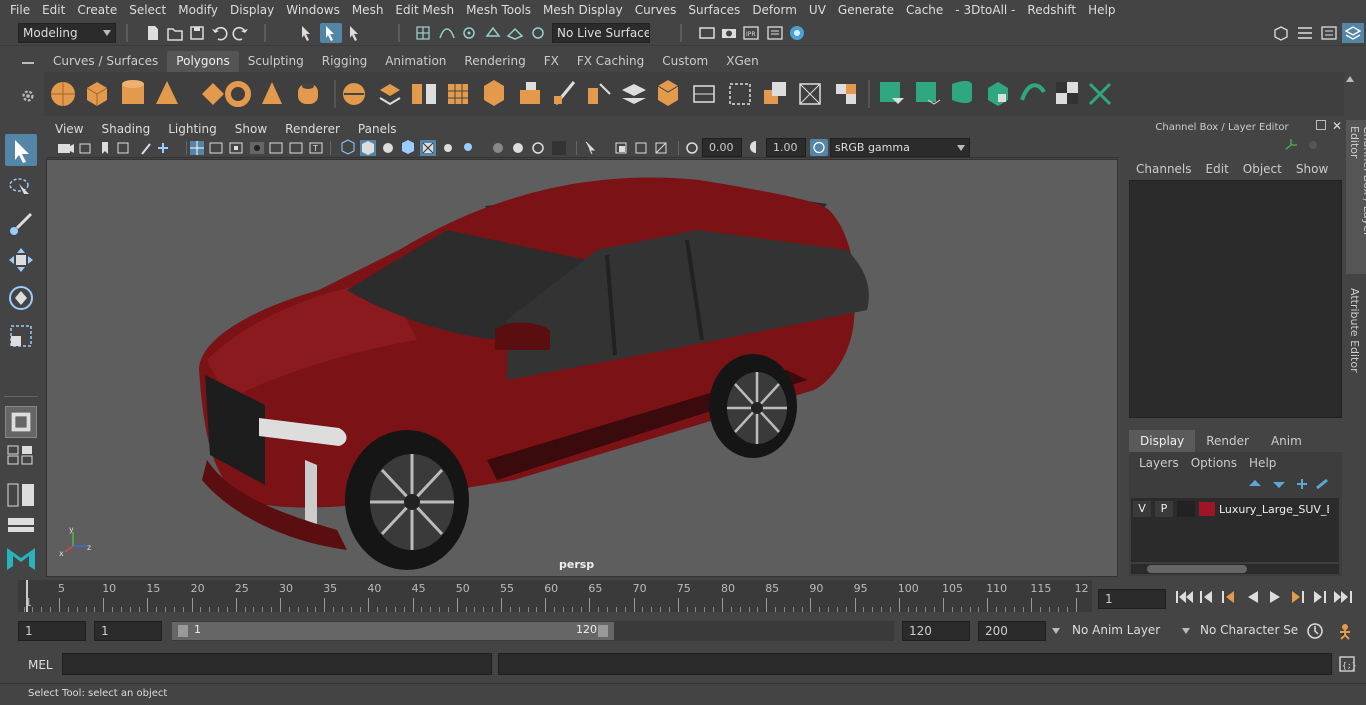  I want to click on tab-curves-surfaces: Curves / Surfaces, so click(105, 61).